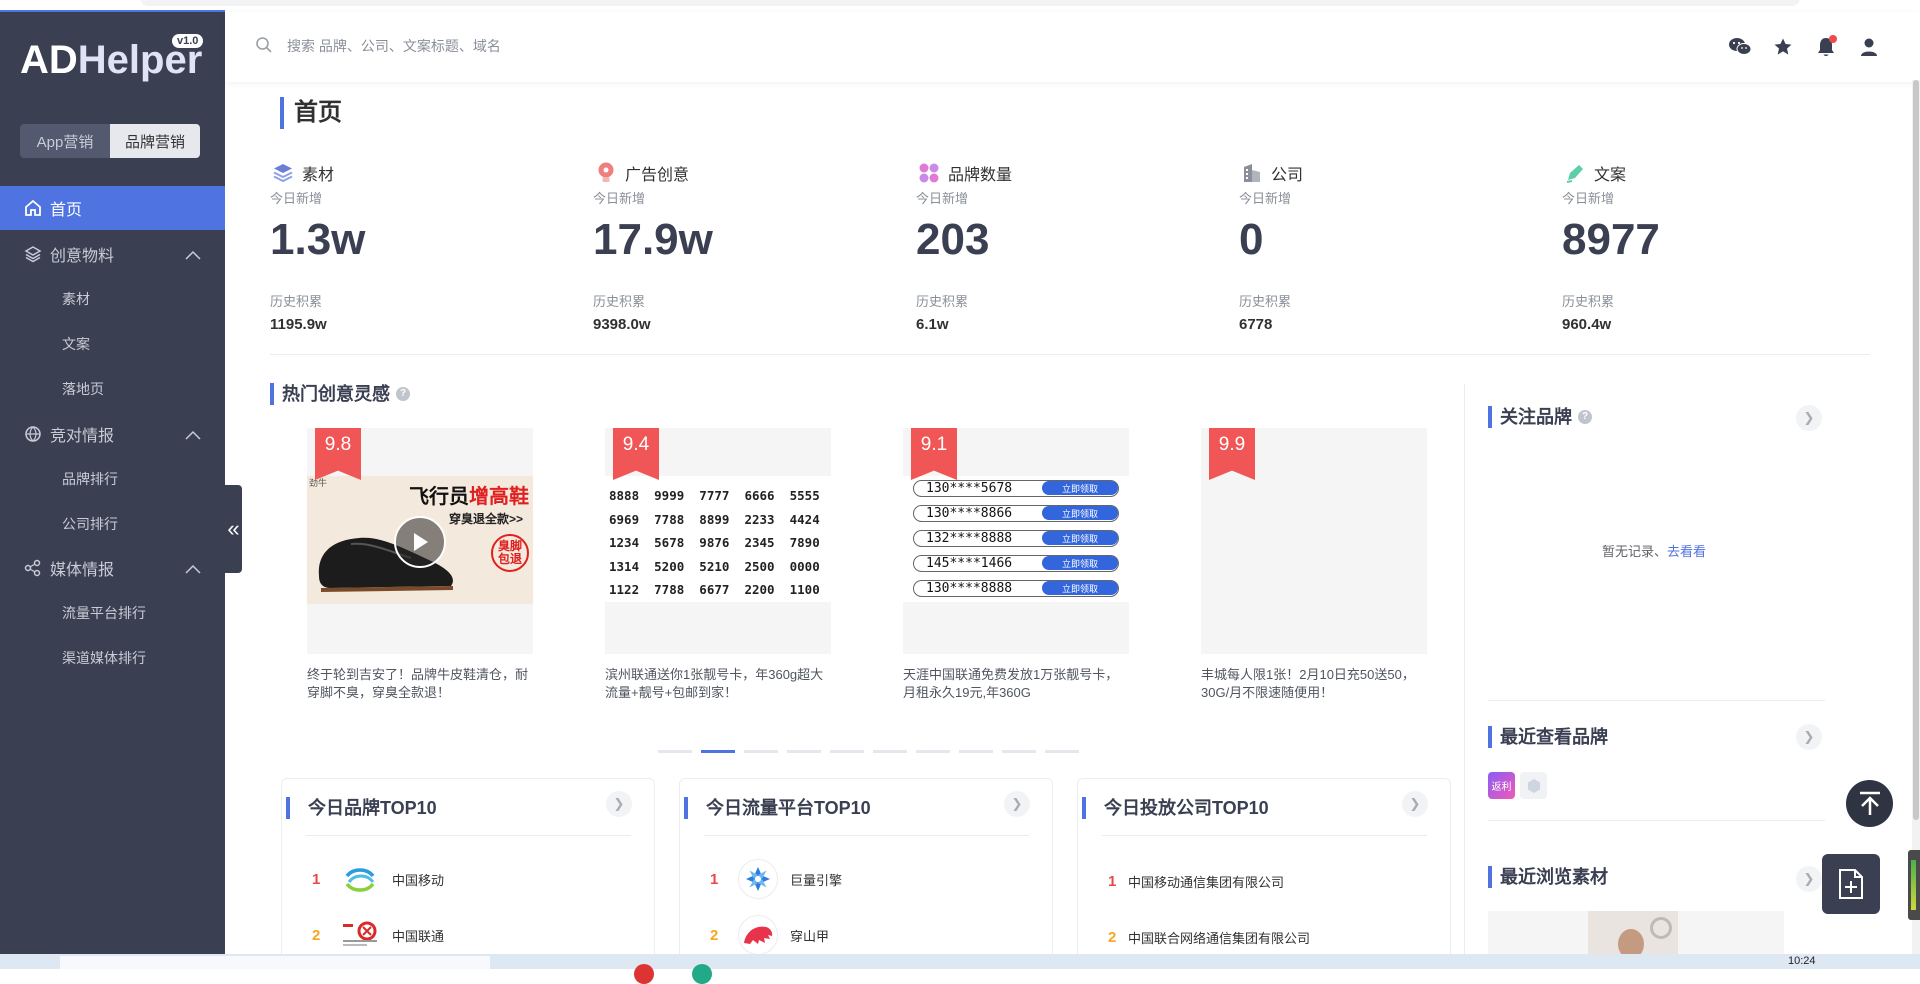 This screenshot has width=1920, height=984. Describe the element at coordinates (1256, 324) in the screenshot. I see `stat-hist-value: 6778` at that location.